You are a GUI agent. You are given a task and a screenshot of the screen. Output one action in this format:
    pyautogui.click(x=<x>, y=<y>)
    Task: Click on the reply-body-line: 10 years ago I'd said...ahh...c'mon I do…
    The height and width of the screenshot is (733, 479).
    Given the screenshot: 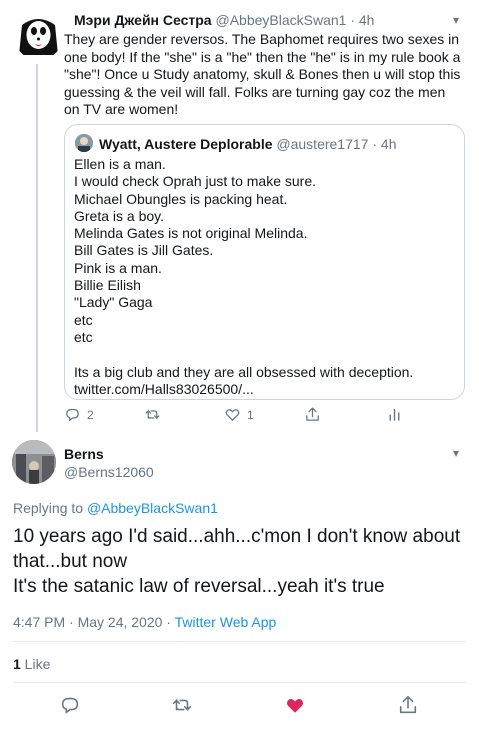 What is the action you would take?
    pyautogui.click(x=237, y=549)
    